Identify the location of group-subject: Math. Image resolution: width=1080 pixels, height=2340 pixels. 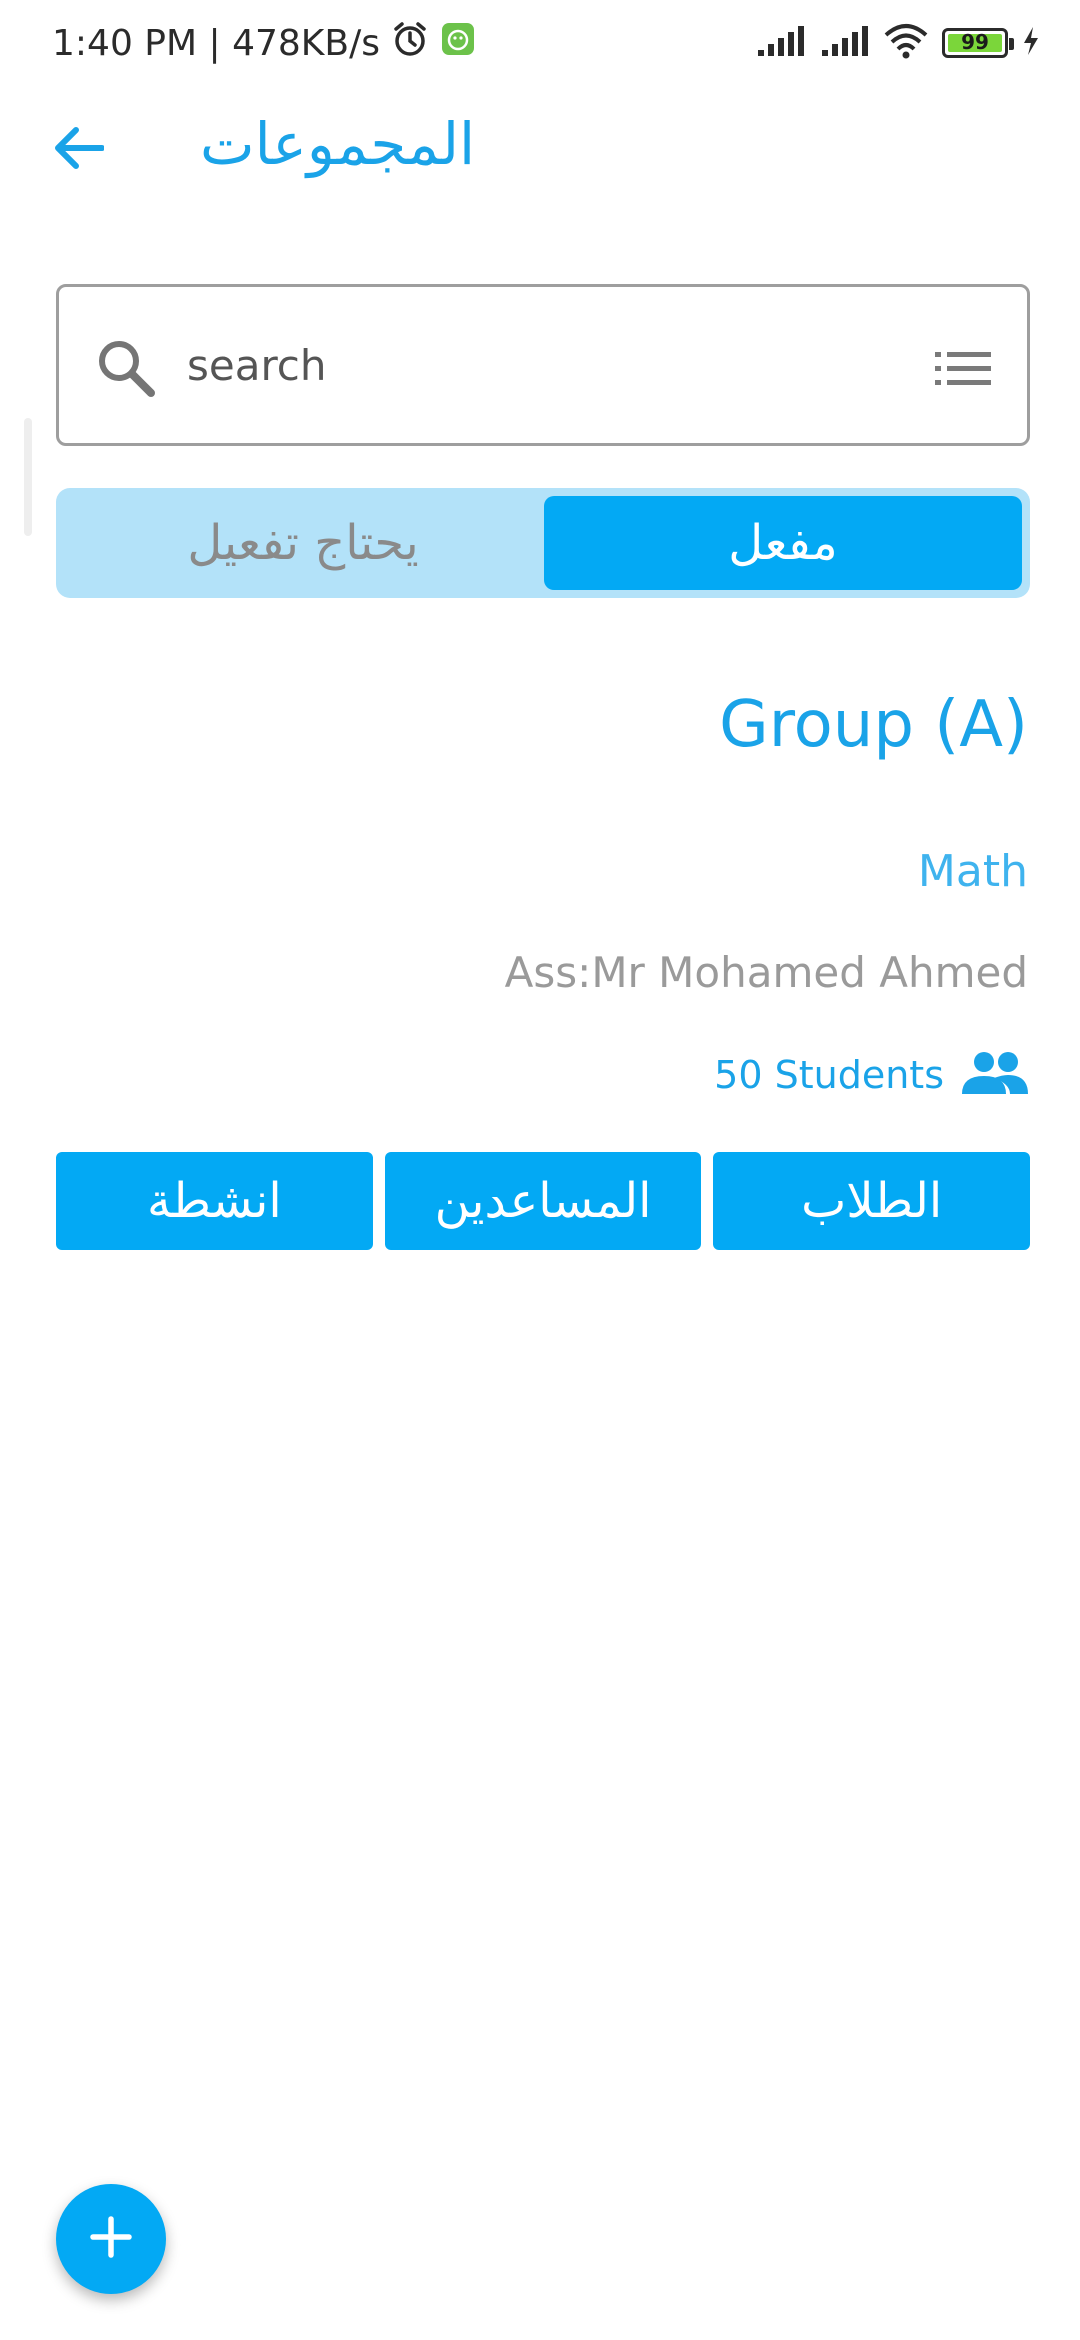
(972, 871).